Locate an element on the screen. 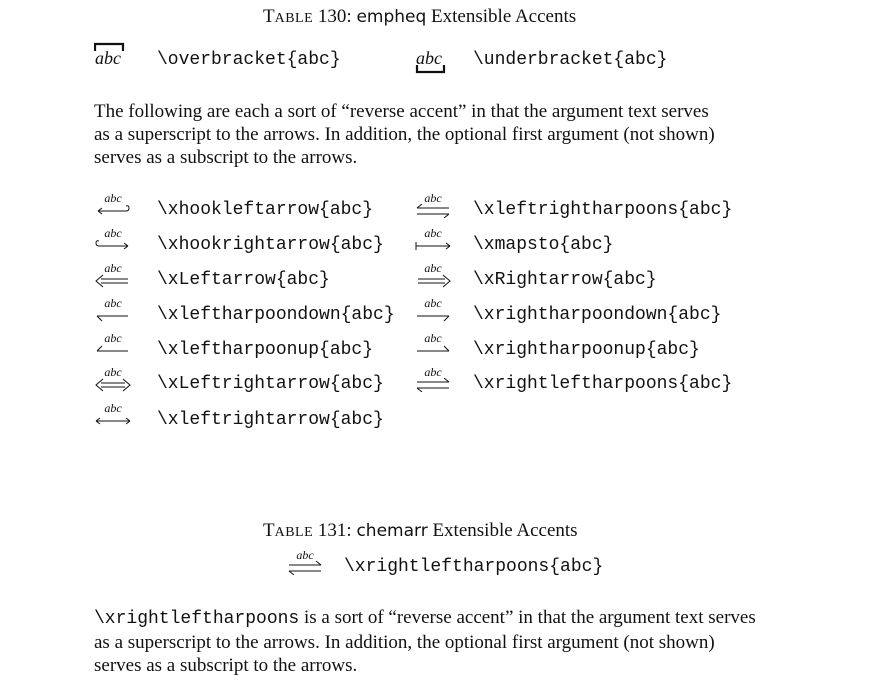 The width and height of the screenshot is (893, 683). arrow-symbol-xrightleftharpoons: abc is located at coordinates (433, 379).